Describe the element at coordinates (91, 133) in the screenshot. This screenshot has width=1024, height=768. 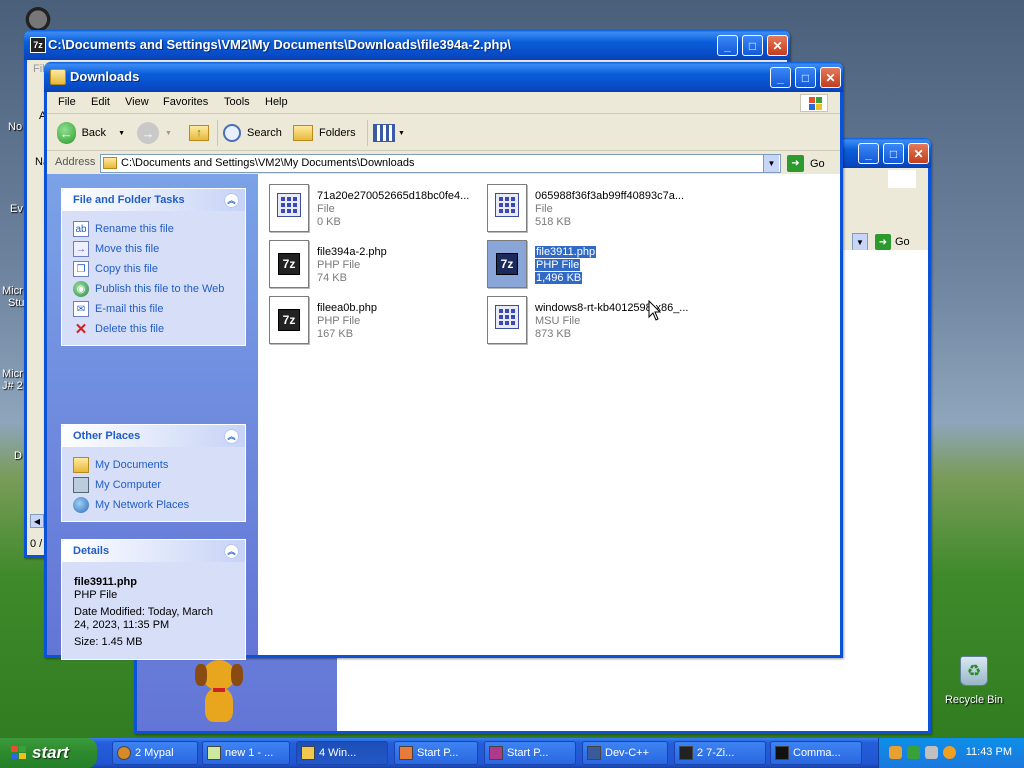
I see `back-button: ← Back ▼` at that location.